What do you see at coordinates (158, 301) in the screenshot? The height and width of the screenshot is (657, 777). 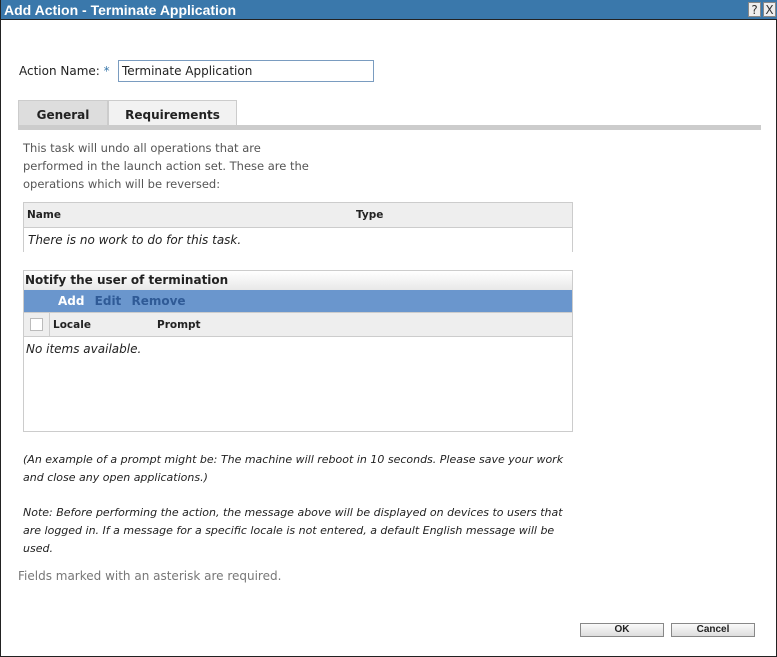 I see `remove-button: Remove` at bounding box center [158, 301].